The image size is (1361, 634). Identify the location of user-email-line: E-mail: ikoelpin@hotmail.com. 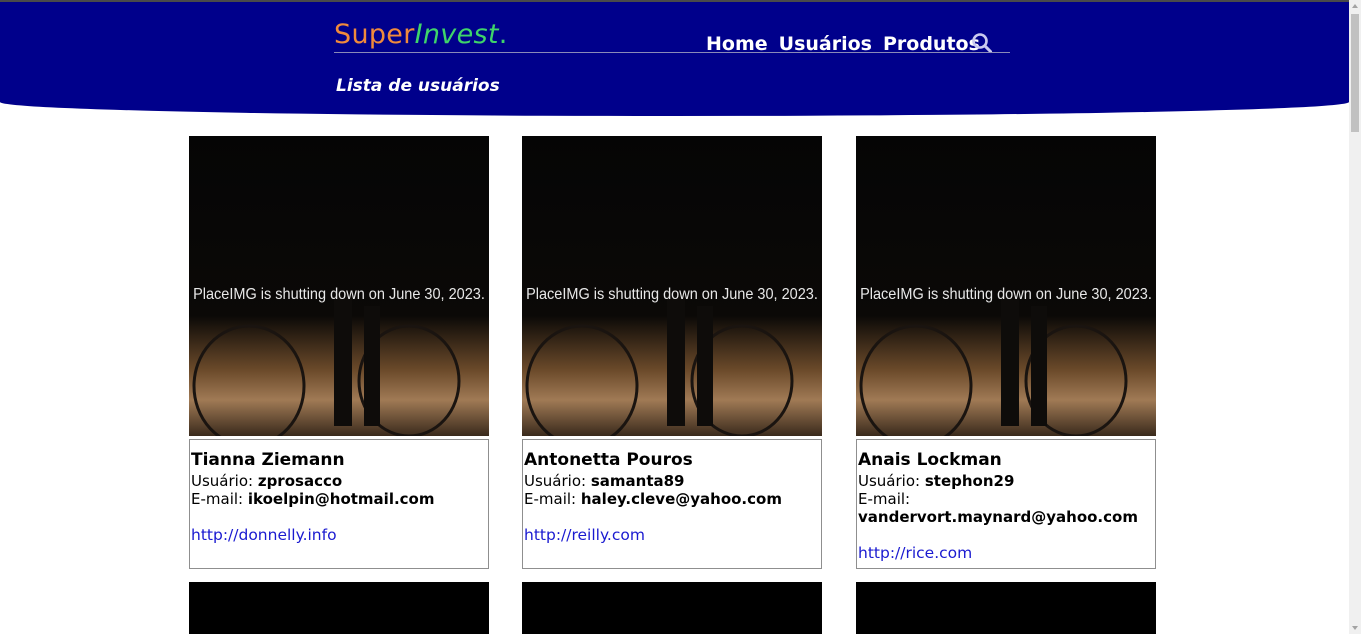
(313, 499).